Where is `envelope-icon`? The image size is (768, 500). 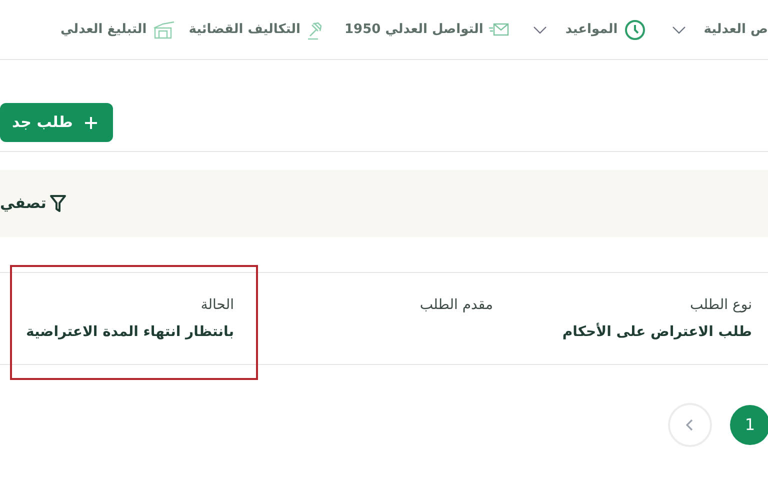
envelope-icon is located at coordinates (499, 29).